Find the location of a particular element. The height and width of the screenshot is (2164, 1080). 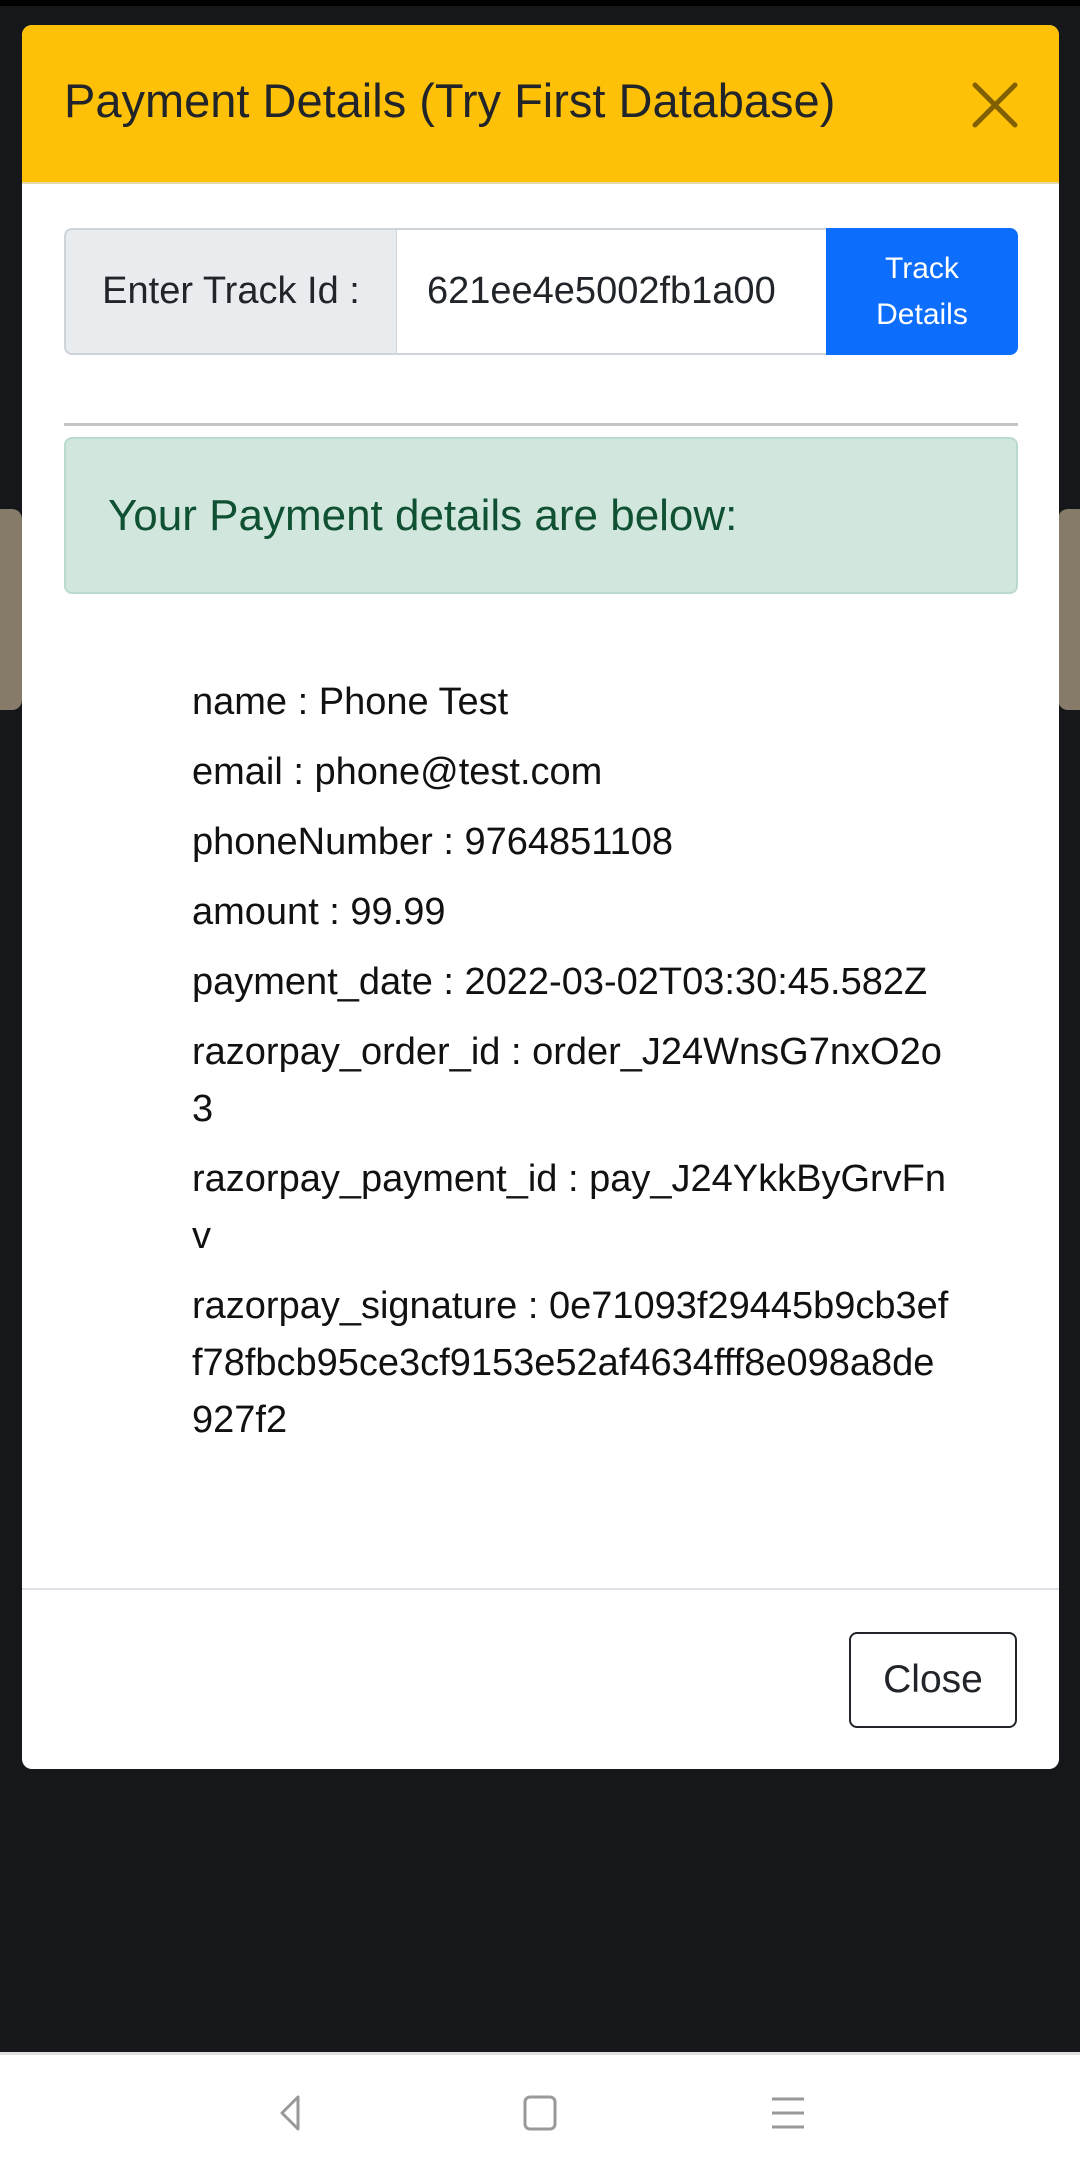

track-details-label-line2: Details is located at coordinates (922, 314).